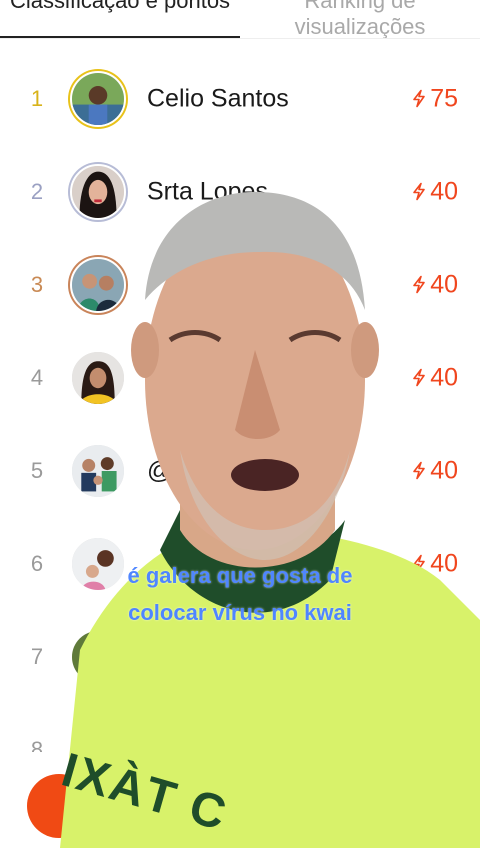 The width and height of the screenshot is (480, 853). Describe the element at coordinates (444, 98) in the screenshot. I see `points-number: 75` at that location.